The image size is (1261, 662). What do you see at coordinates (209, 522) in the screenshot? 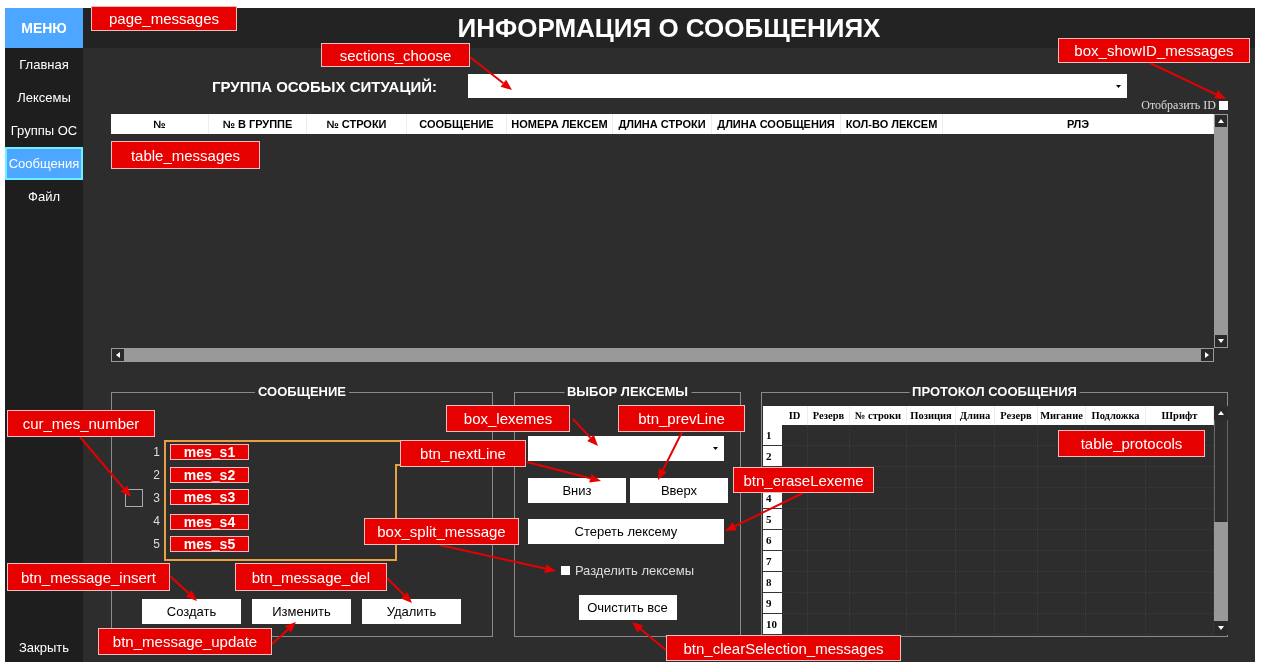
I see `callout-label: mes_s4` at bounding box center [209, 522].